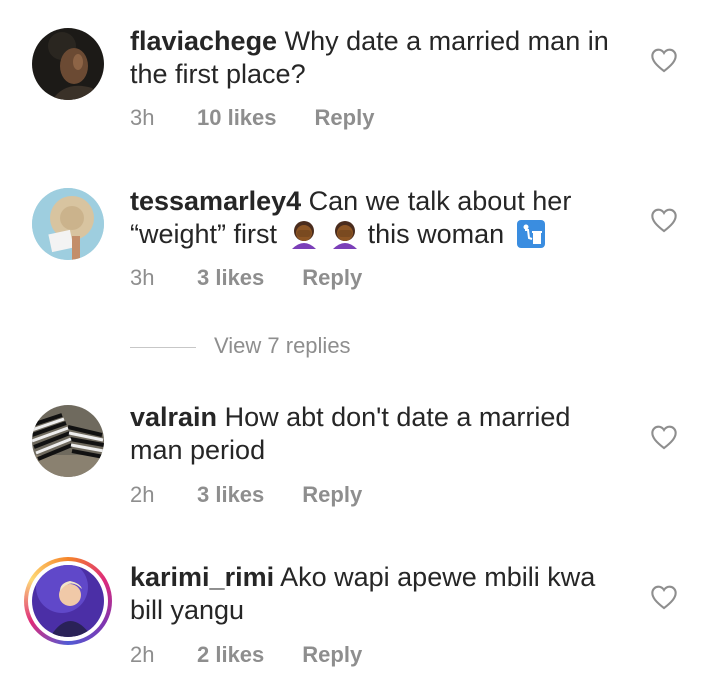 Image resolution: width=720 pixels, height=679 pixels. I want to click on view-replies-link: View 7 replies, so click(240, 346).